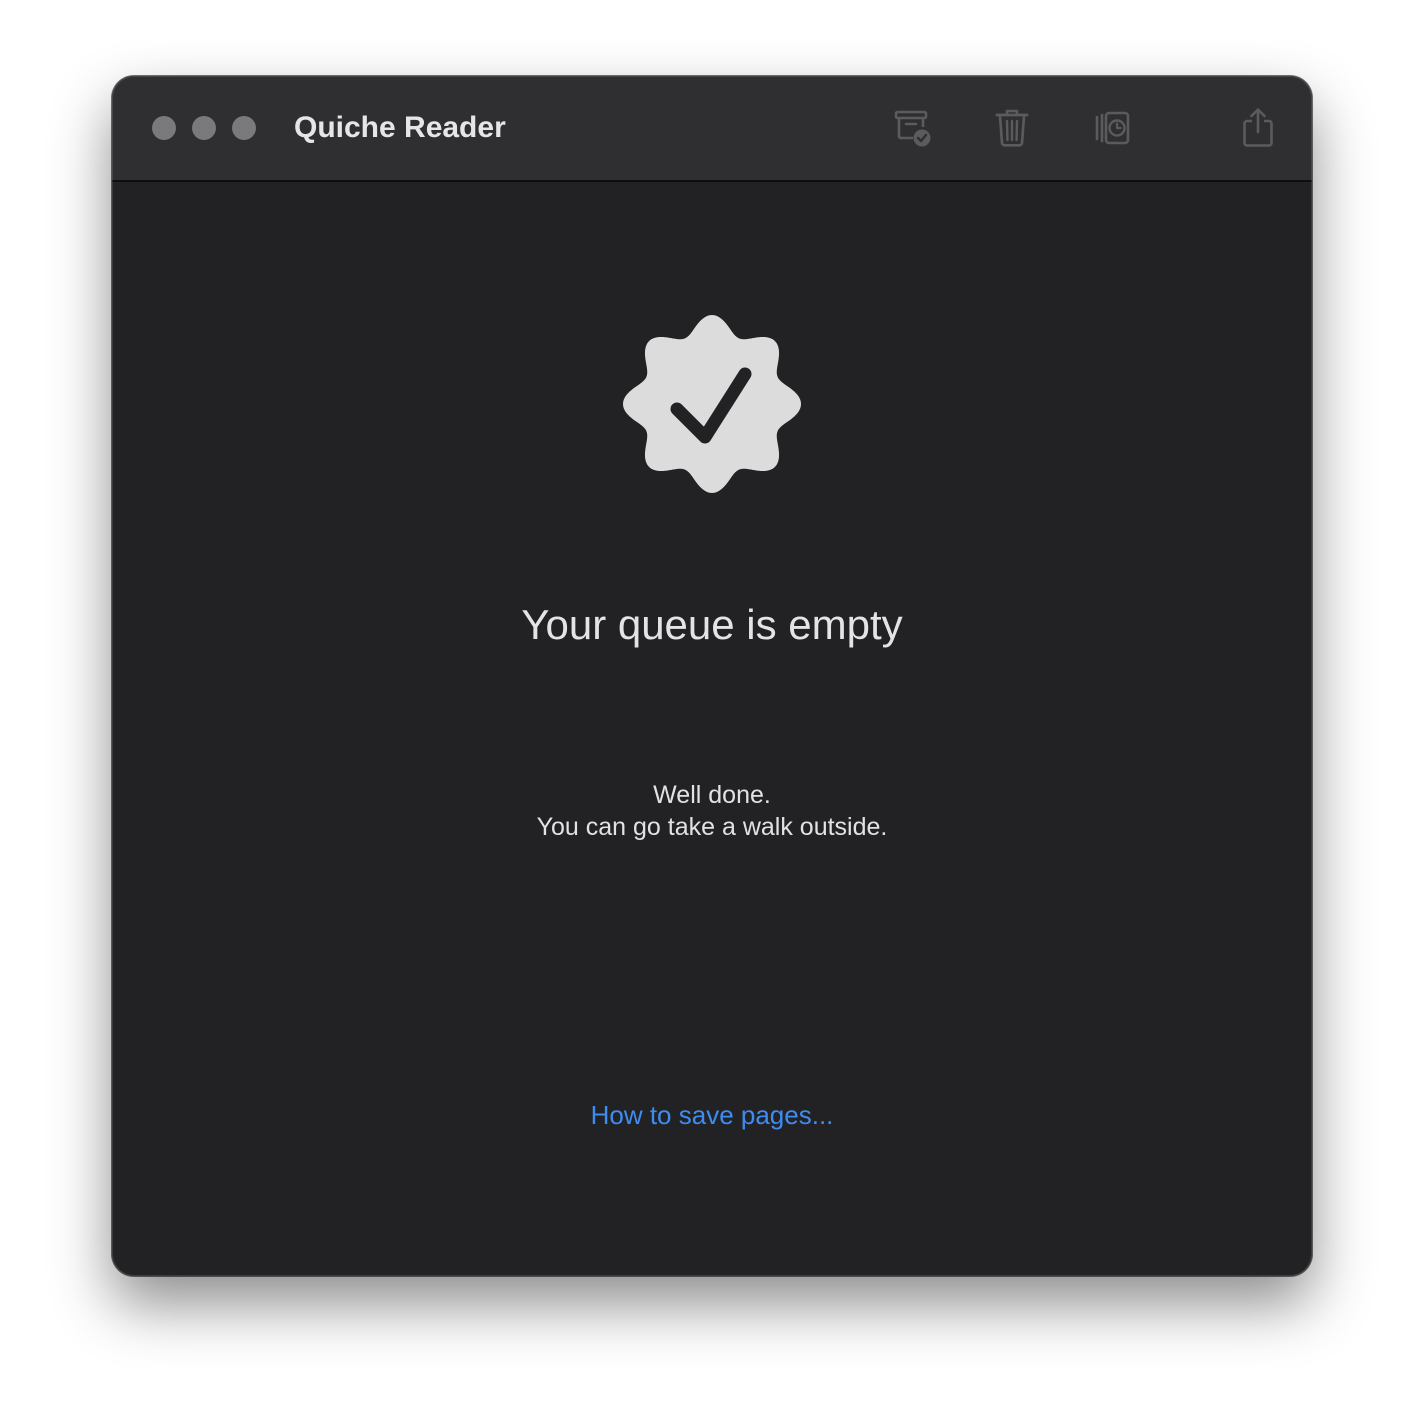 The image size is (1424, 1424). I want to click on delete-button, so click(1012, 128).